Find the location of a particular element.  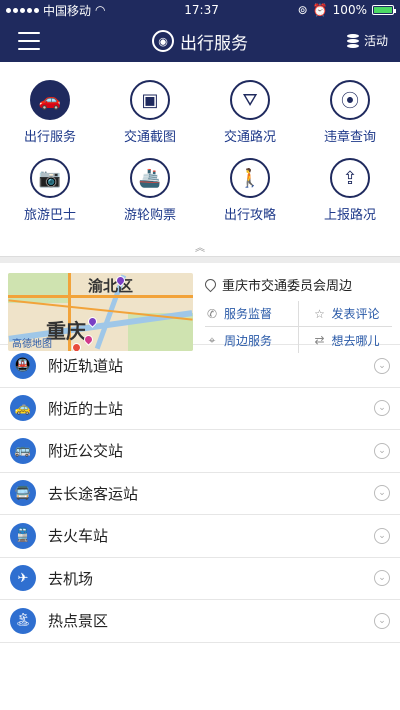

clock: 17:37 is located at coordinates (201, 10).